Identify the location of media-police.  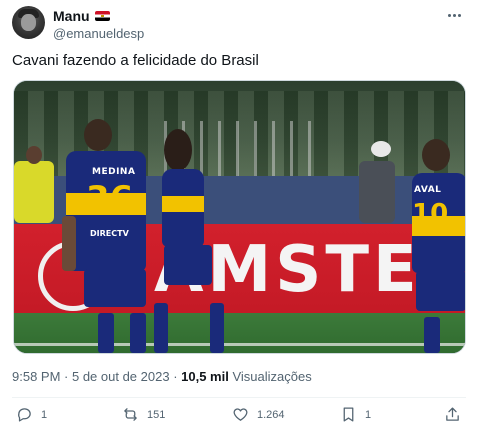
(377, 192).